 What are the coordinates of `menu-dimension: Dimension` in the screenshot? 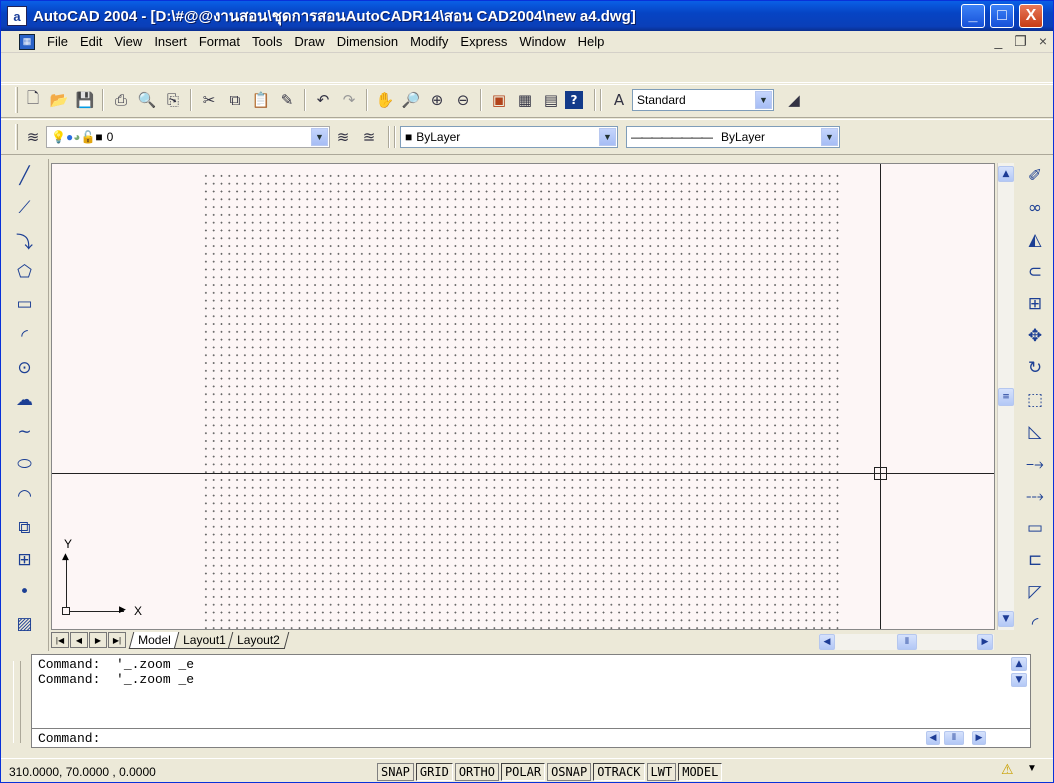 It's located at (367, 41).